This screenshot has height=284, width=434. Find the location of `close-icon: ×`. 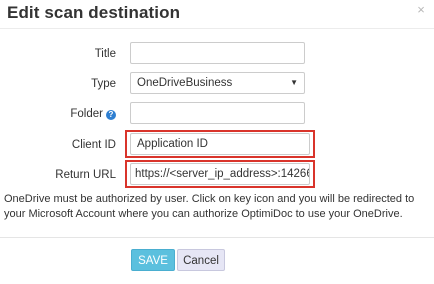

close-icon: × is located at coordinates (421, 10).